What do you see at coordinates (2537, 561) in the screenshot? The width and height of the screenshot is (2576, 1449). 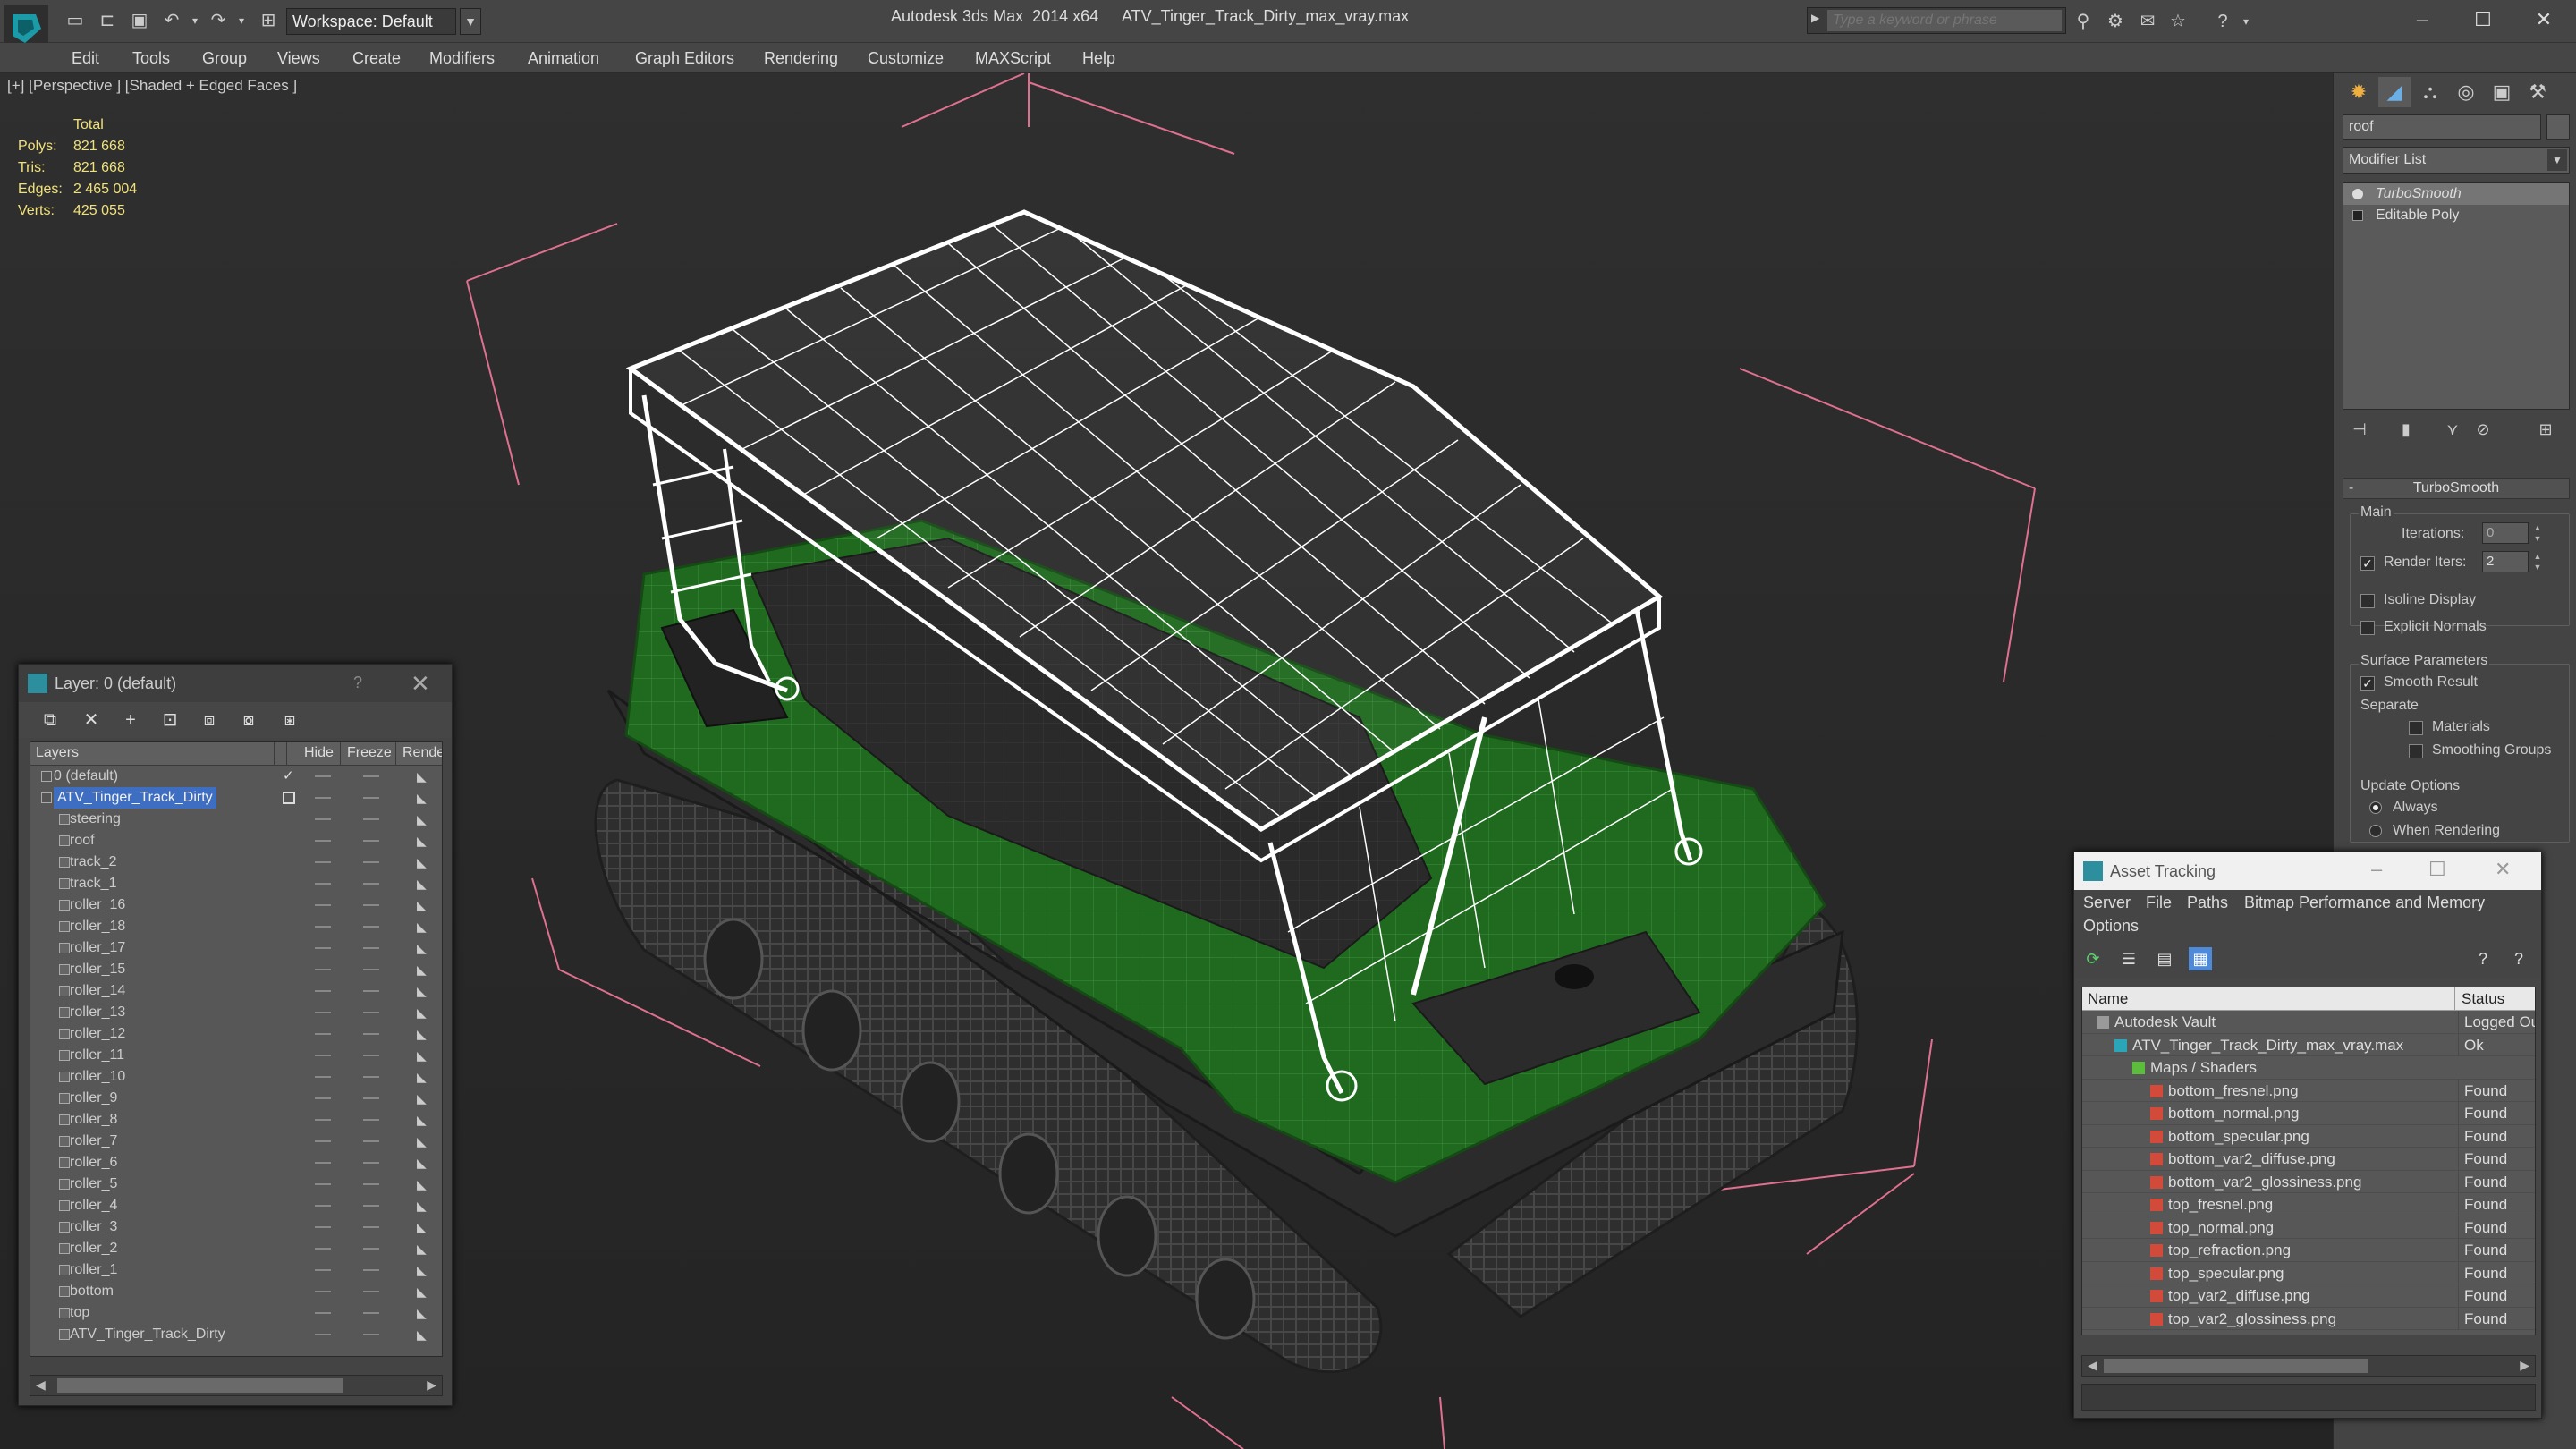 I see `spinner-arrows-icon: ▲ ▼` at bounding box center [2537, 561].